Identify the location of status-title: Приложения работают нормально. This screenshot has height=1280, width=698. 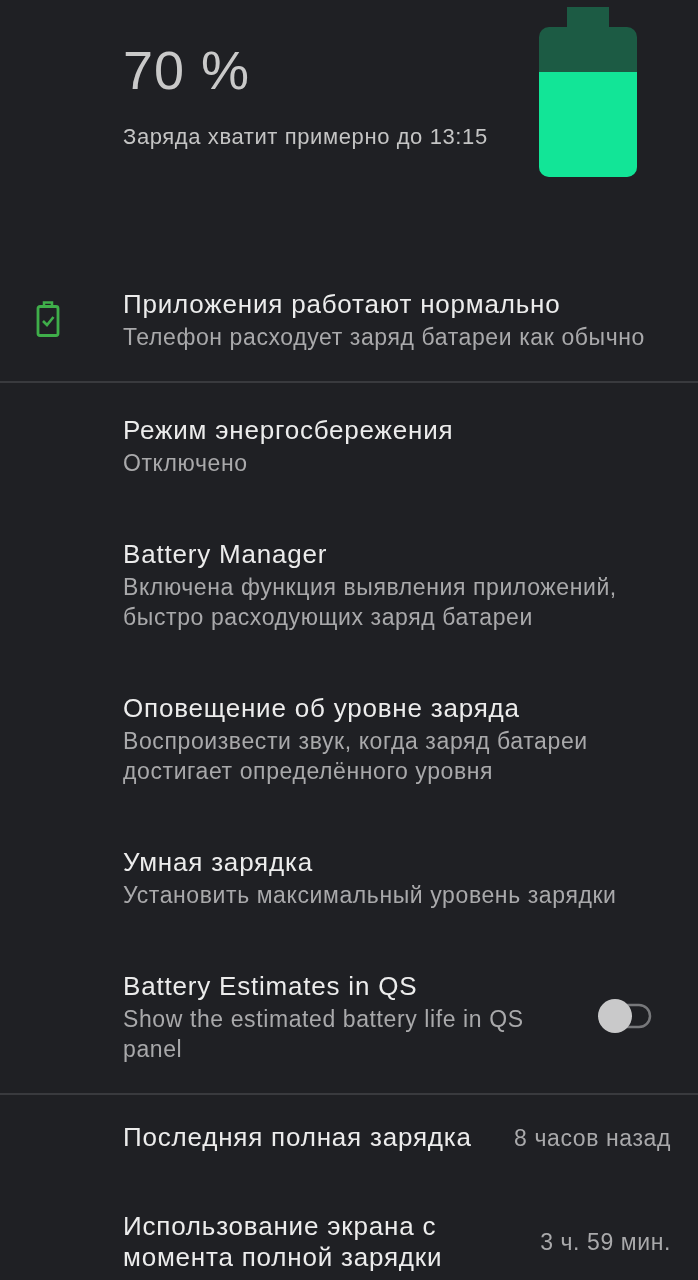
(342, 304).